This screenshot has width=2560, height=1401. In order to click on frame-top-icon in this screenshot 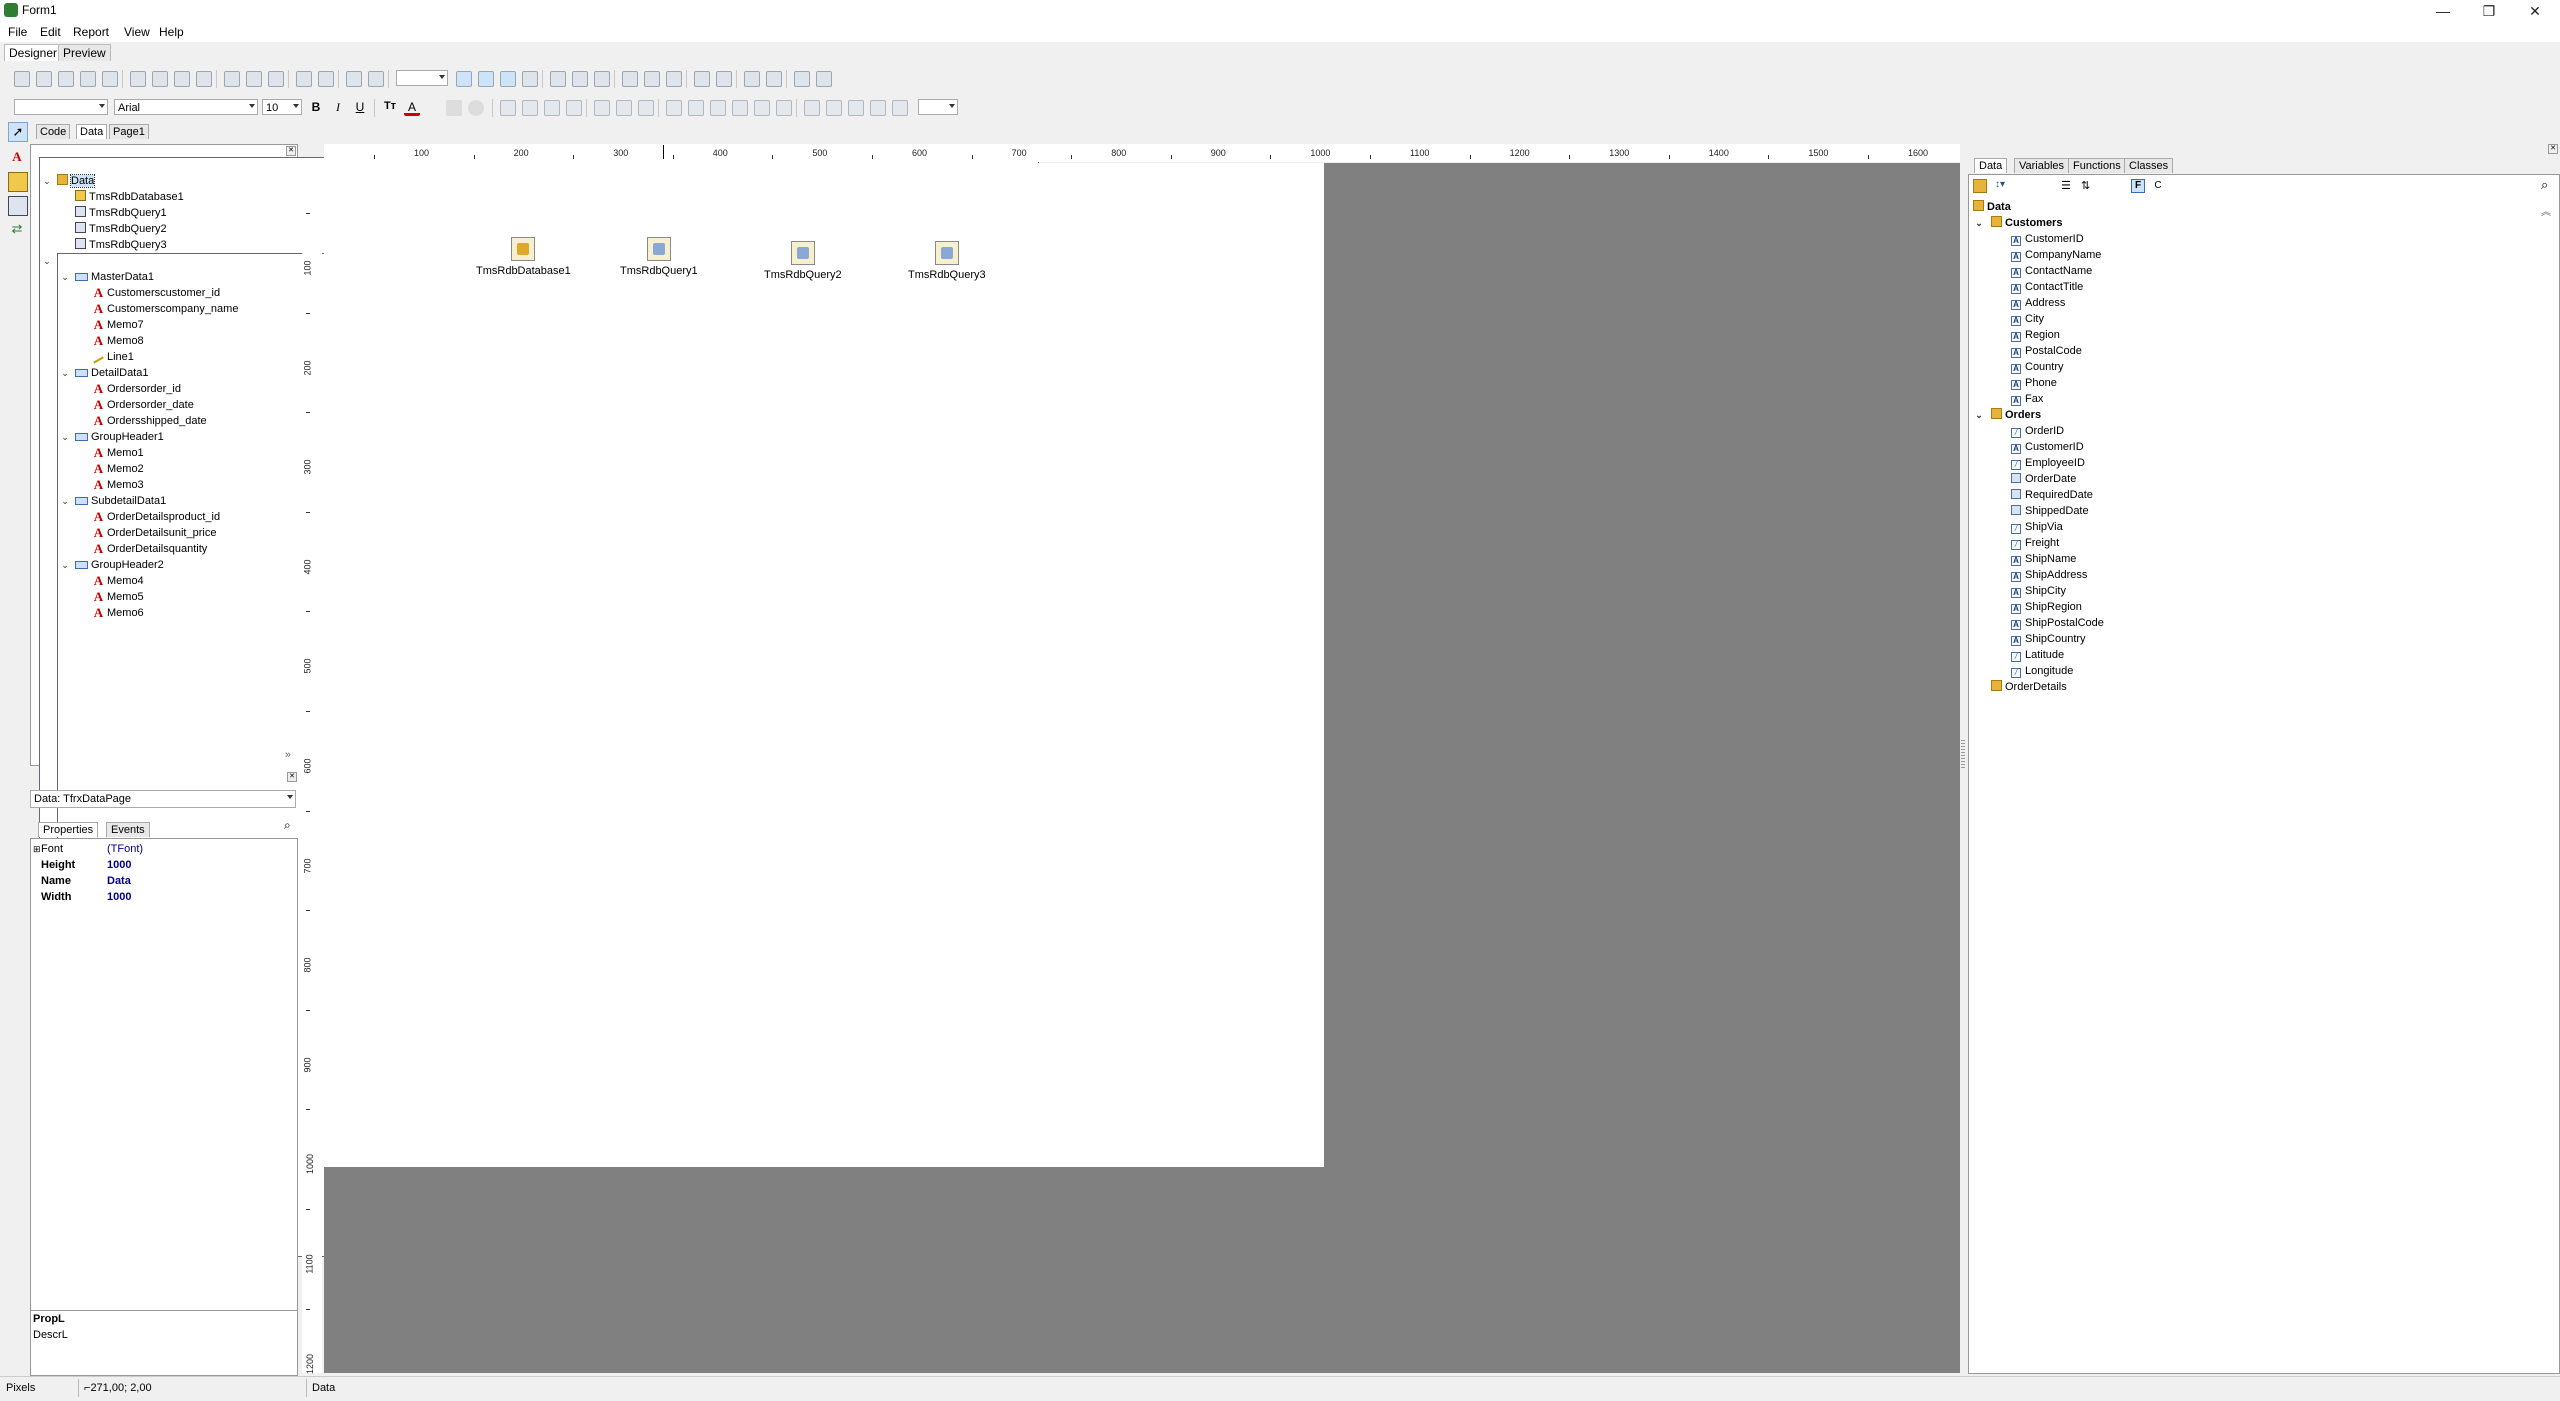, I will do `click(674, 108)`.